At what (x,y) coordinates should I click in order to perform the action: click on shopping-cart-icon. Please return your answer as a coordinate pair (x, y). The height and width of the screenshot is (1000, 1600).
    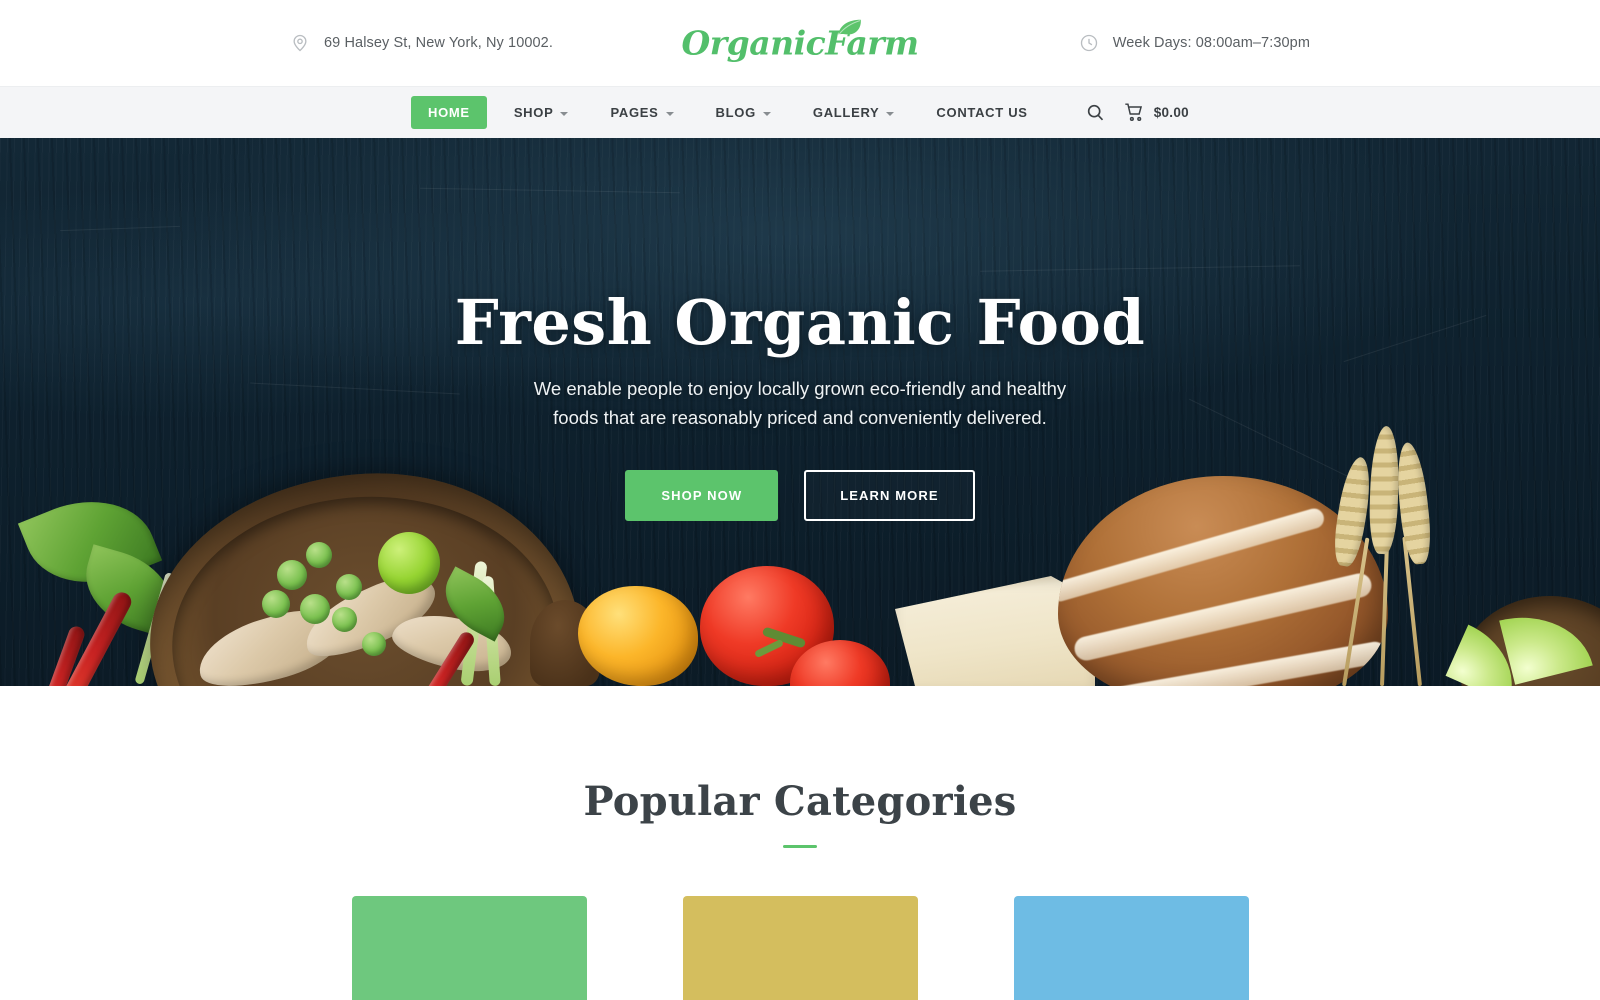
    Looking at the image, I should click on (1134, 112).